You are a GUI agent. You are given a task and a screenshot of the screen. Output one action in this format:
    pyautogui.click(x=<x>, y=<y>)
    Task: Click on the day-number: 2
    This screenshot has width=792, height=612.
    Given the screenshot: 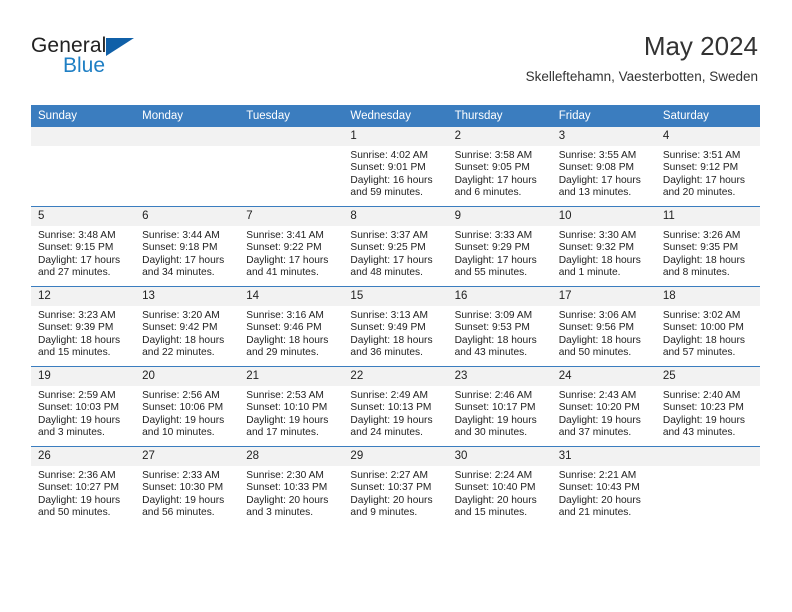 What is the action you would take?
    pyautogui.click(x=499, y=136)
    